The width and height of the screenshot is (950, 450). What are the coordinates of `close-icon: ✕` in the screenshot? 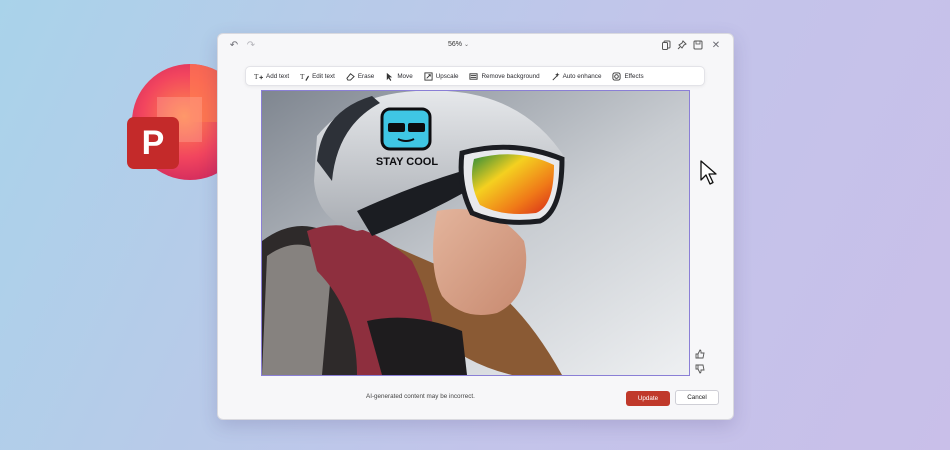 It's located at (716, 46).